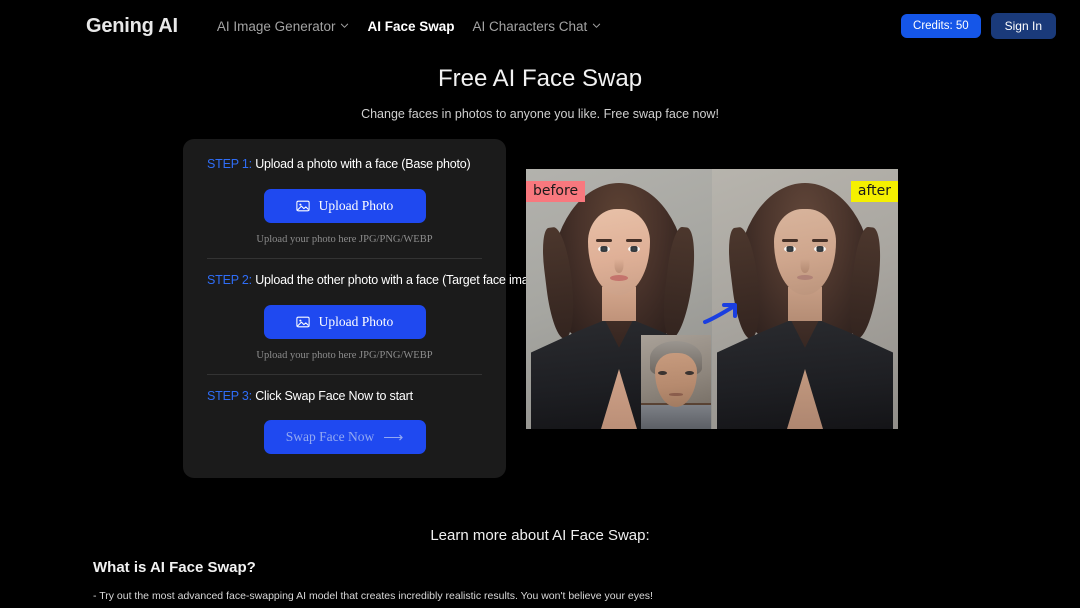  Describe the element at coordinates (540, 535) in the screenshot. I see `learn-more-heading: Learn more about AI Face Swap:` at that location.